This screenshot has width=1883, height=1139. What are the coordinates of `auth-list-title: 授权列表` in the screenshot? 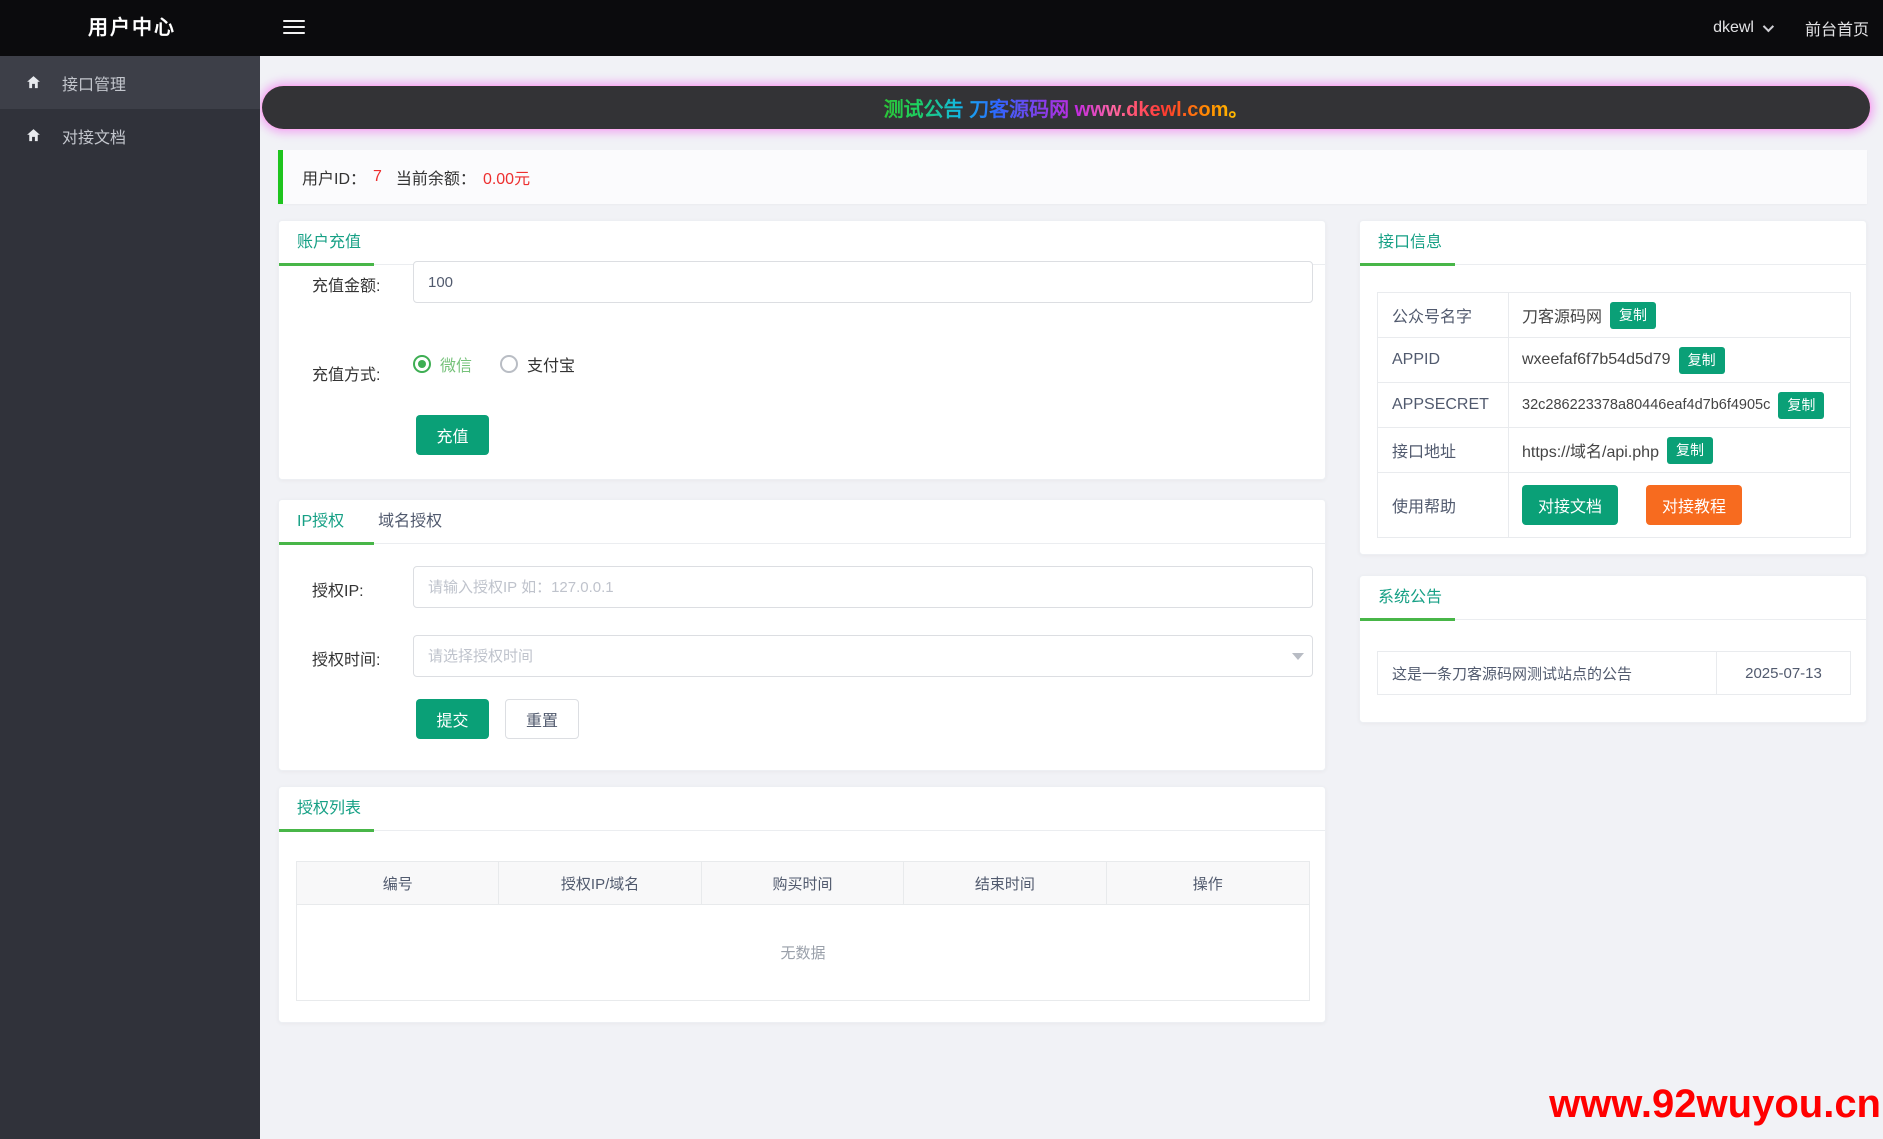 It's located at (329, 808).